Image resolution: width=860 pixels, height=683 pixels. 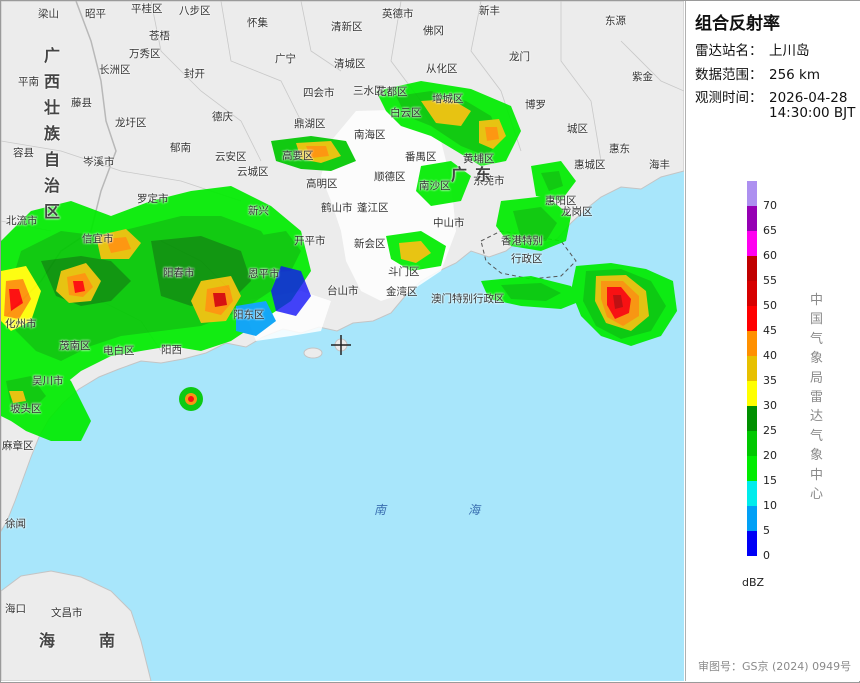 I want to click on legend-label: 0, so click(x=766, y=555).